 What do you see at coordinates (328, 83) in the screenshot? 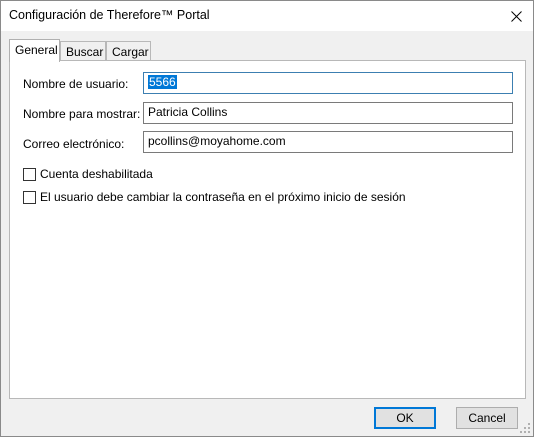
I see `username-input: 5566` at bounding box center [328, 83].